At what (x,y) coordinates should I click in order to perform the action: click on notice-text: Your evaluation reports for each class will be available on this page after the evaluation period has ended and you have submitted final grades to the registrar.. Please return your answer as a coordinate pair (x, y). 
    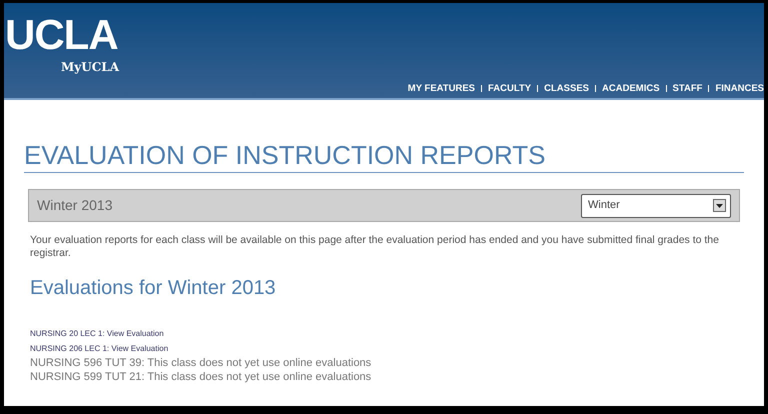
    Looking at the image, I should click on (375, 247).